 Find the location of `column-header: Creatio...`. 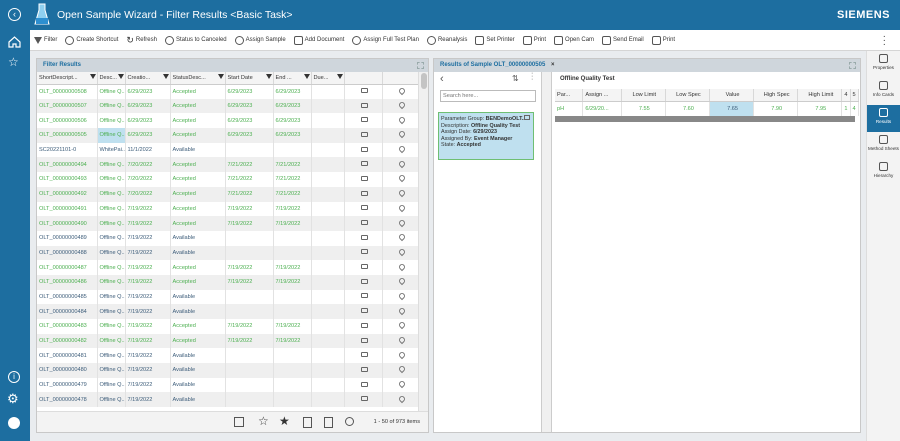

column-header: Creatio... is located at coordinates (148, 78).